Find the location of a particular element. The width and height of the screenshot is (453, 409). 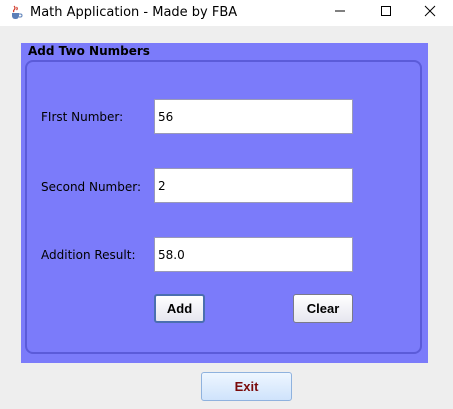

panel-title: Add Two Numbers is located at coordinates (89, 51).